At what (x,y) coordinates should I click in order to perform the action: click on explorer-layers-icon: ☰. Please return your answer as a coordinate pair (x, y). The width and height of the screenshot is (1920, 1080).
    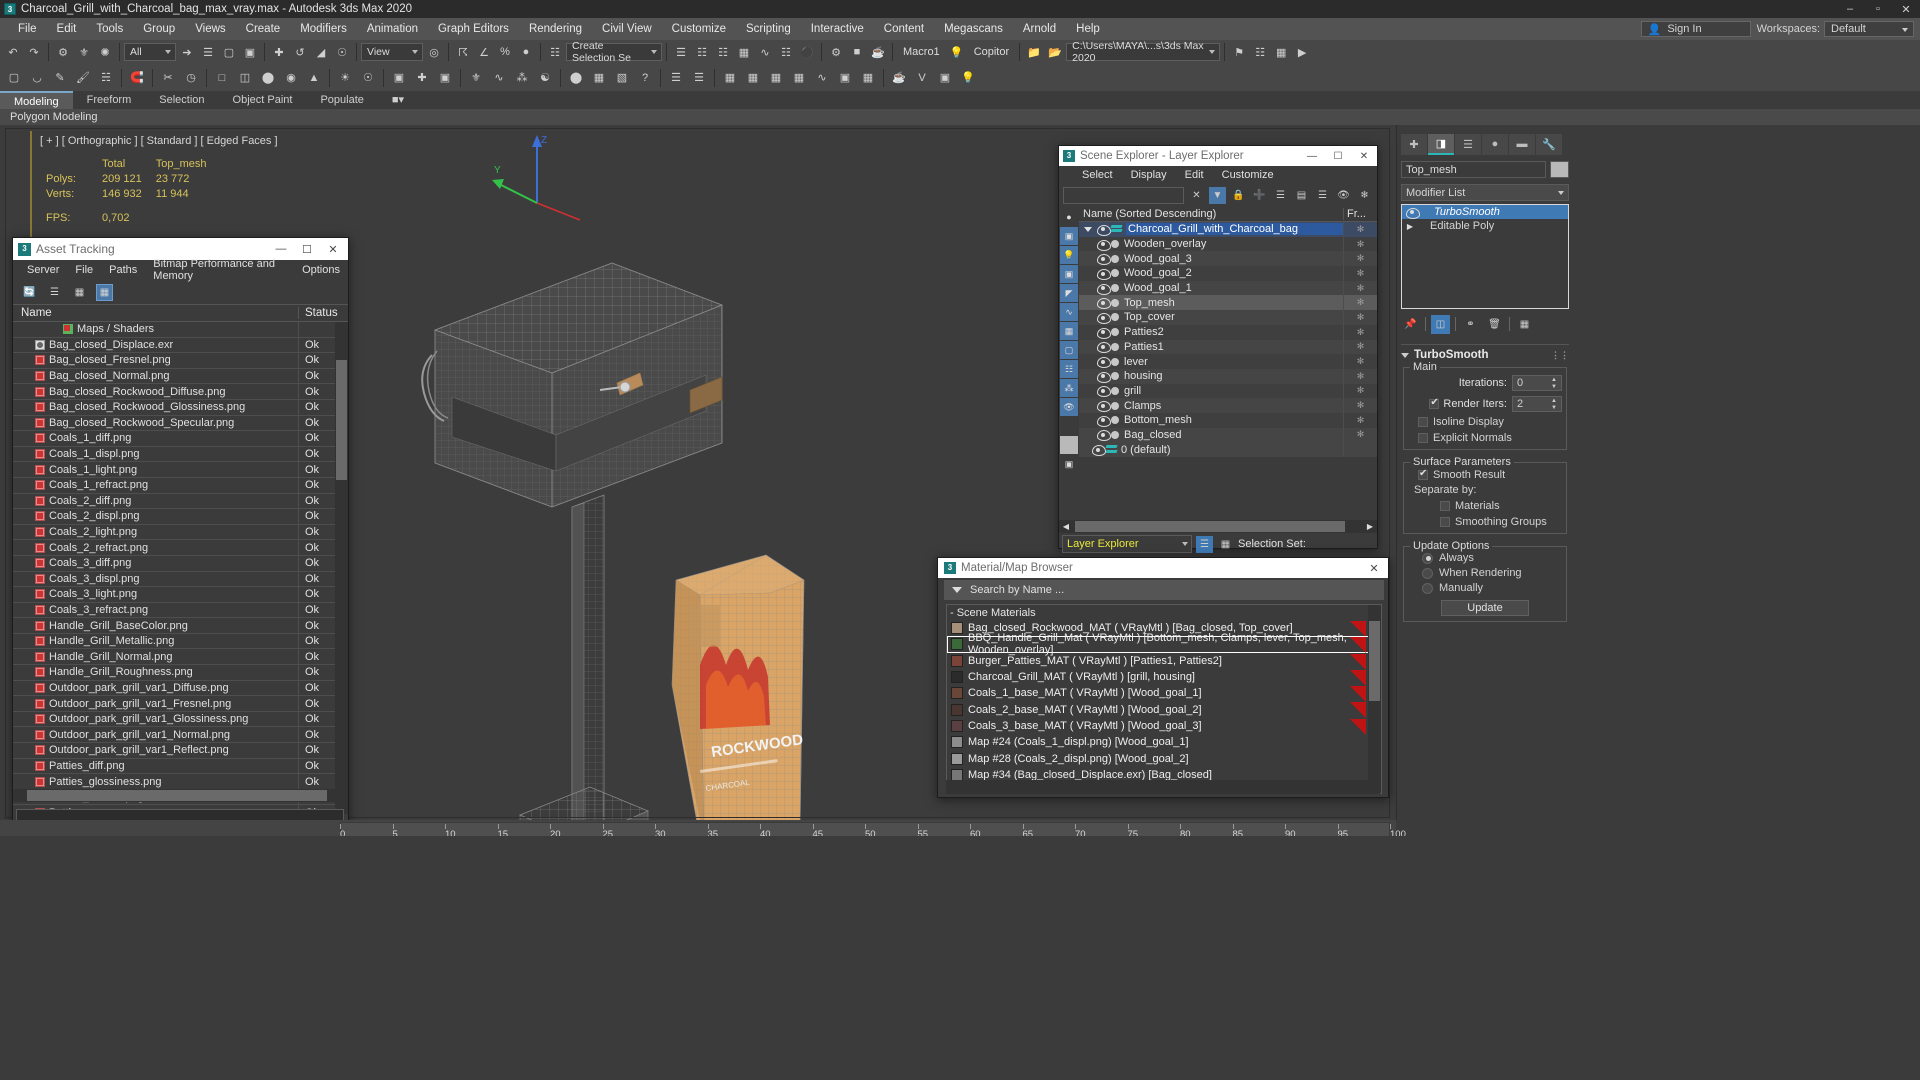
    Looking at the image, I should click on (1204, 544).